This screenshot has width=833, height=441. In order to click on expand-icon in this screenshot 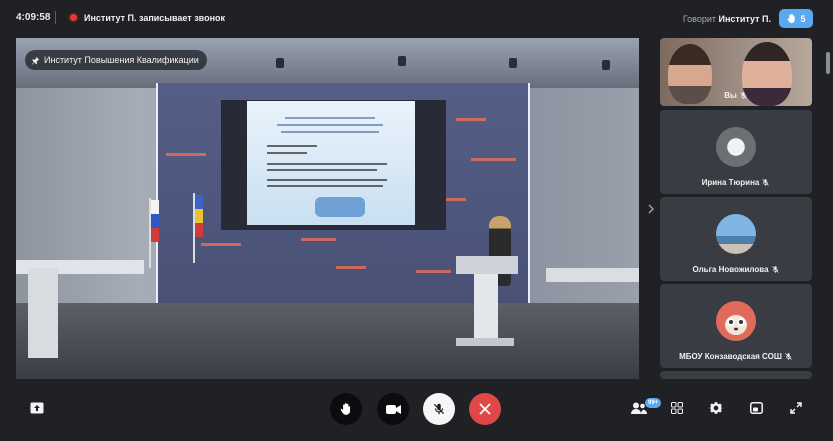, I will do `click(796, 408)`.